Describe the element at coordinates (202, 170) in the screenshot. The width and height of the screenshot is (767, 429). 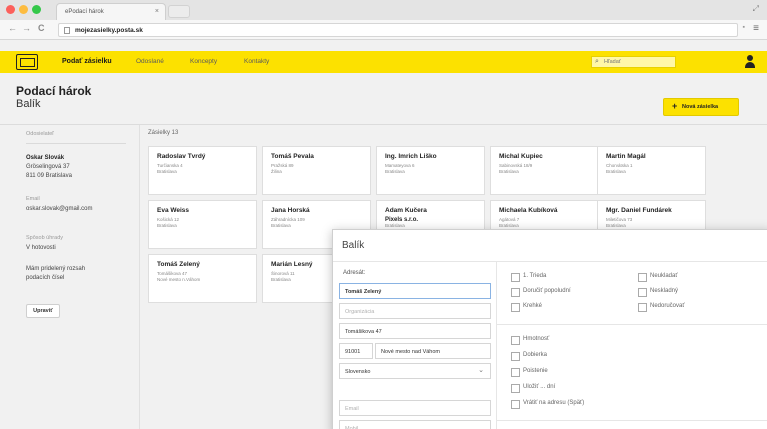
I see `shipment-card: Radoslav Tvrdý Turčianska 4 Bratislava` at that location.